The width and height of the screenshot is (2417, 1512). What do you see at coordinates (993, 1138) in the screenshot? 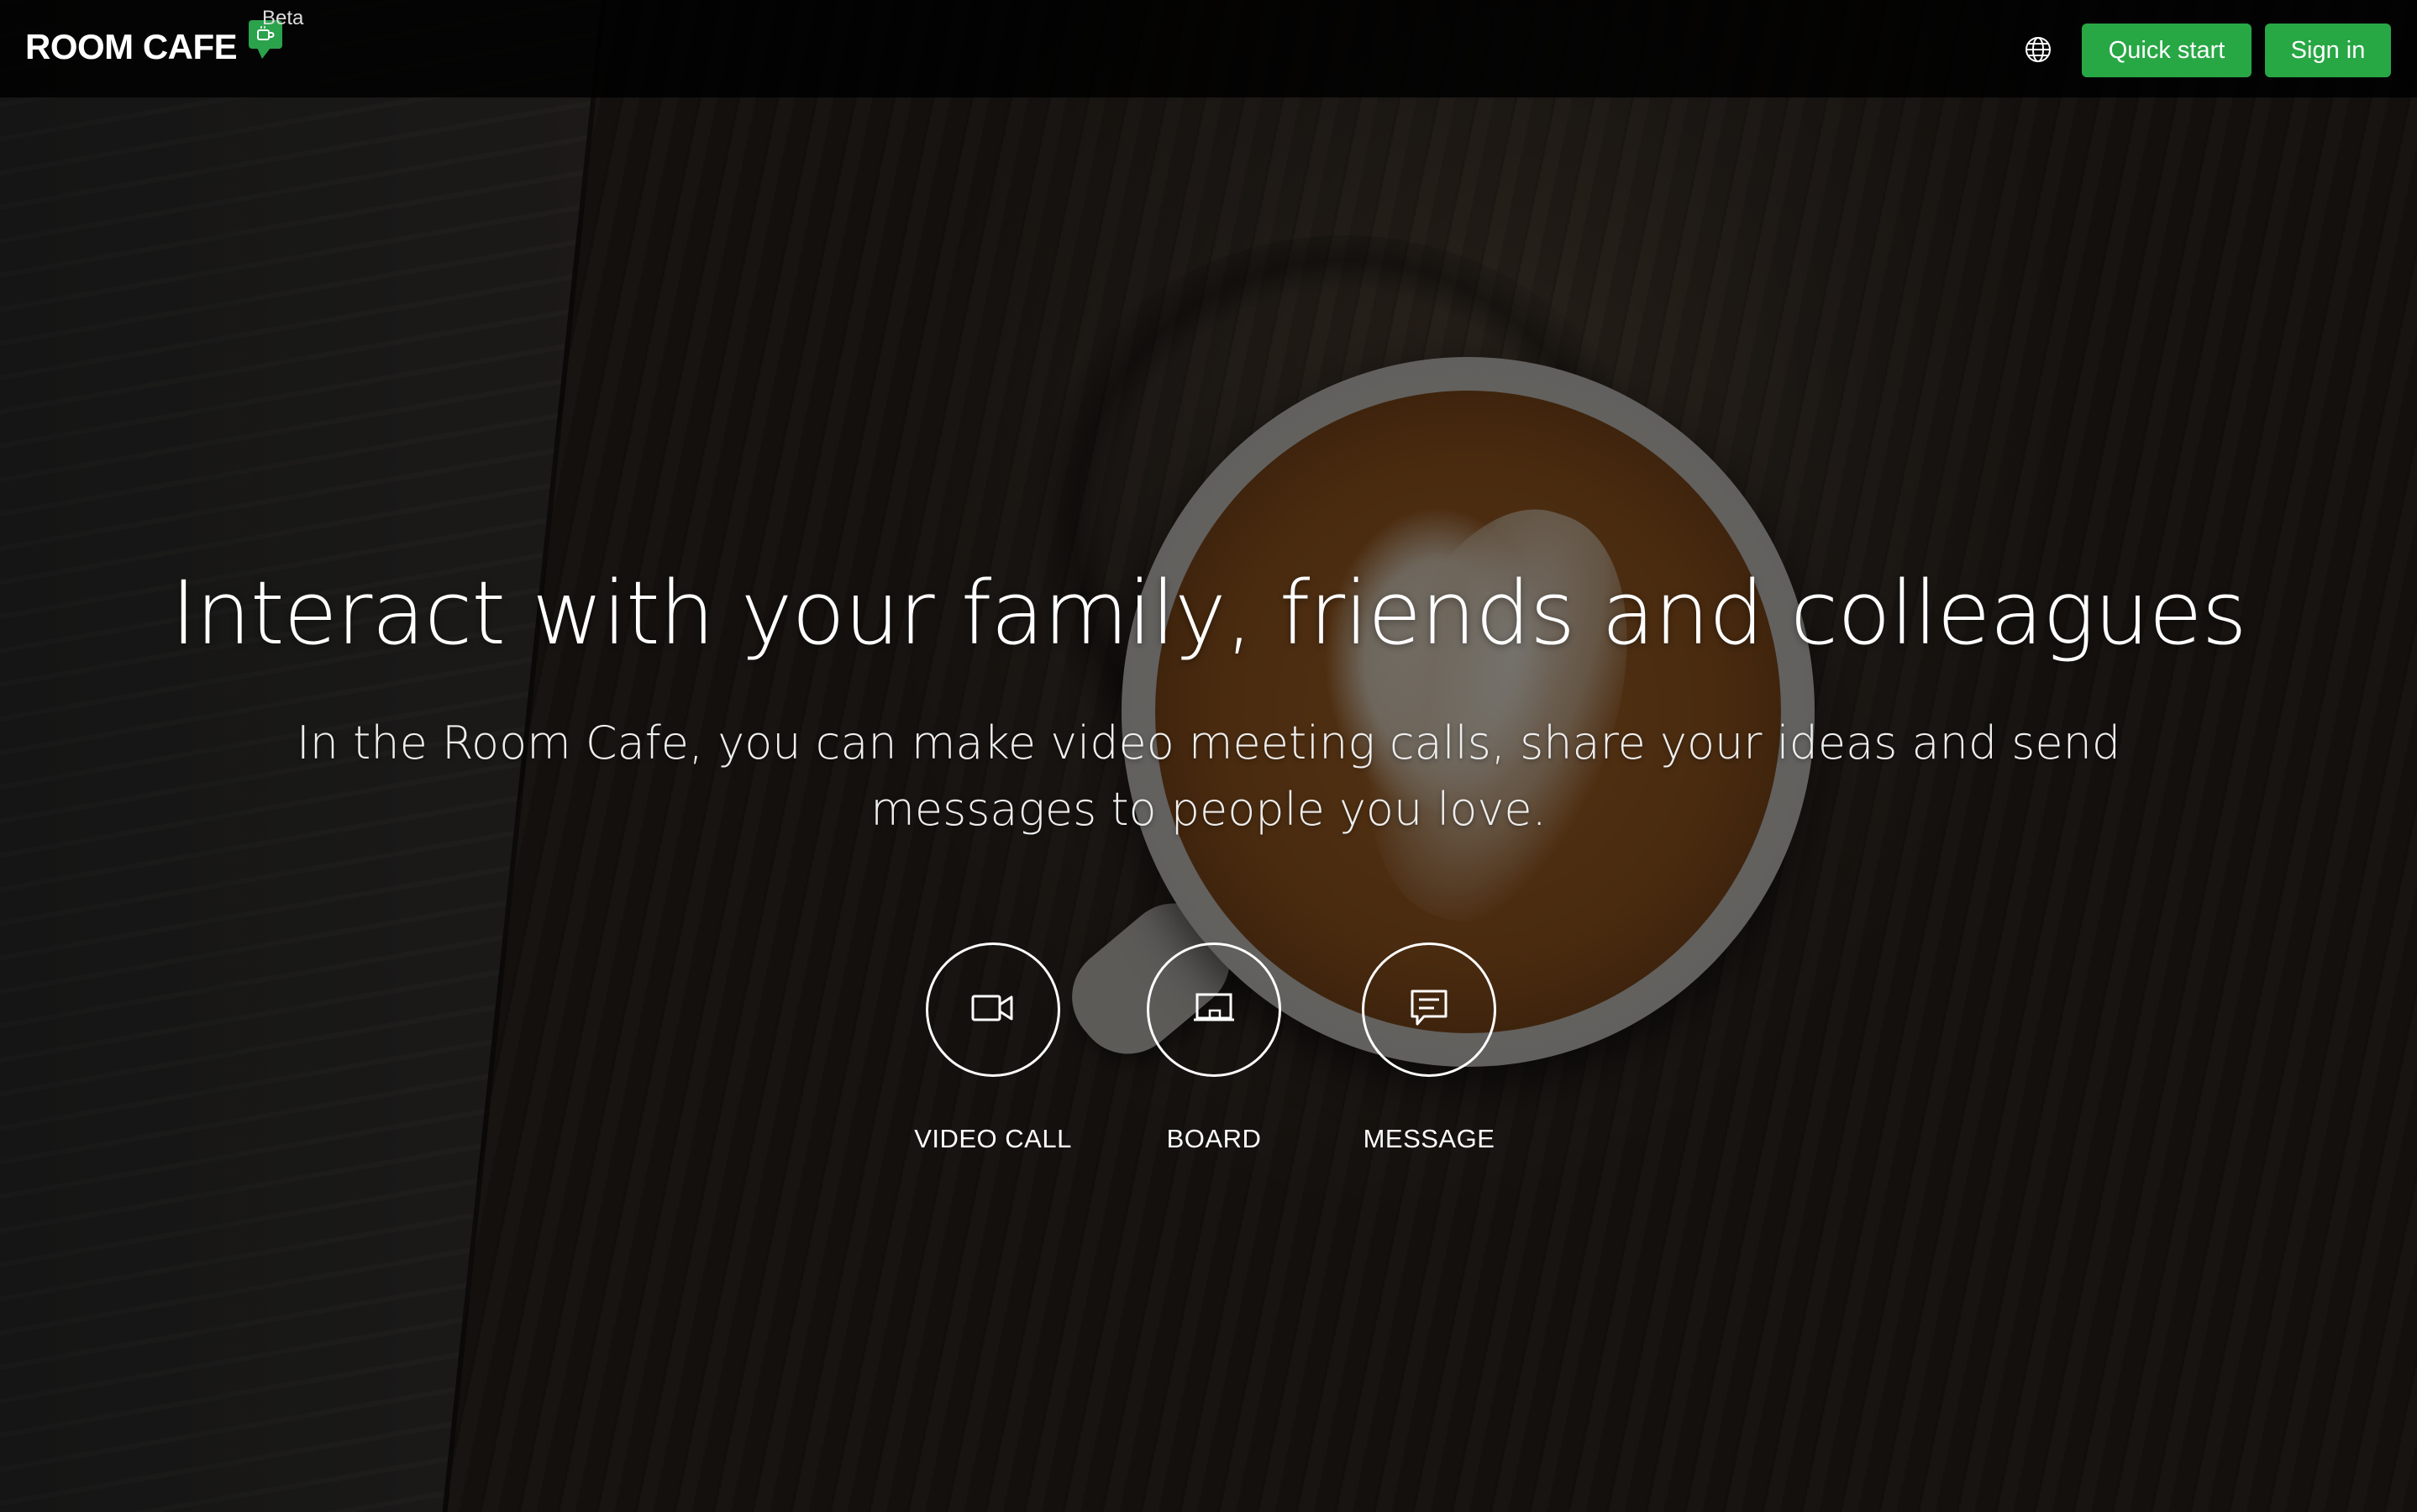
I see `video-call-label: VIDEO CALL` at bounding box center [993, 1138].